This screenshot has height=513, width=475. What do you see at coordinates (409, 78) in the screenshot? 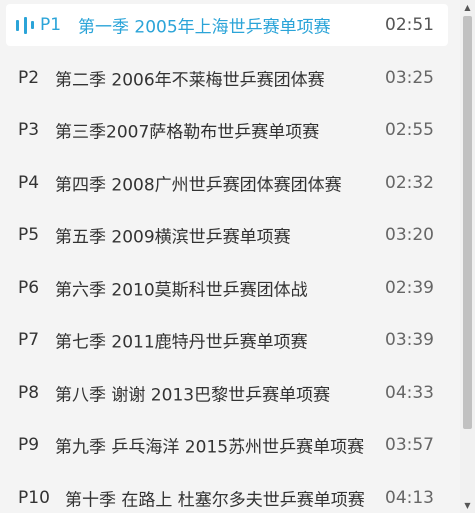
I see `episode-duration: 03:25` at bounding box center [409, 78].